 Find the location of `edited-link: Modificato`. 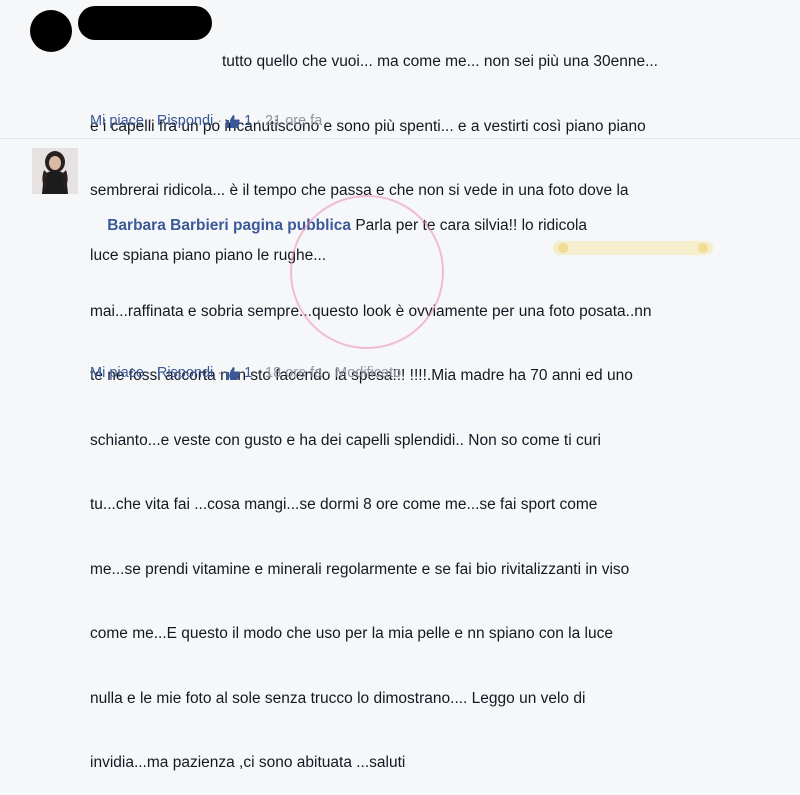

edited-link: Modificato is located at coordinates (368, 373).